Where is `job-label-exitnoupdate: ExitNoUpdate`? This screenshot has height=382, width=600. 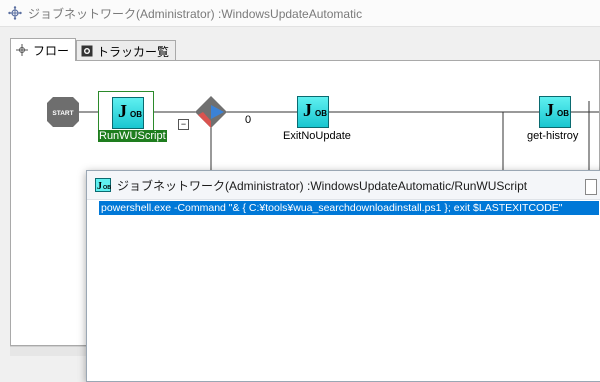 job-label-exitnoupdate: ExitNoUpdate is located at coordinates (317, 136).